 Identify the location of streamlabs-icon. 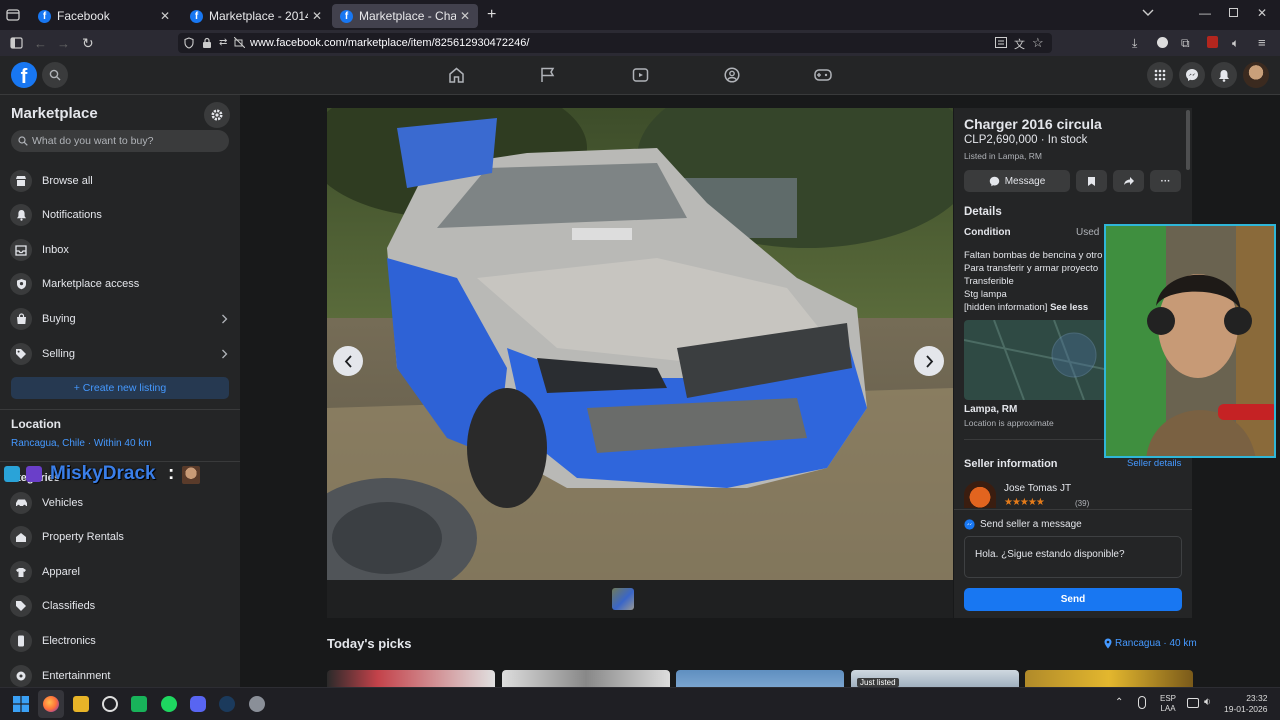
(139, 704).